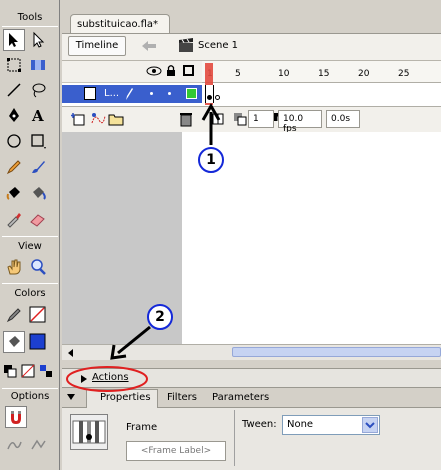 The height and width of the screenshot is (470, 441). What do you see at coordinates (14, 445) in the screenshot?
I see `smooth-icon` at bounding box center [14, 445].